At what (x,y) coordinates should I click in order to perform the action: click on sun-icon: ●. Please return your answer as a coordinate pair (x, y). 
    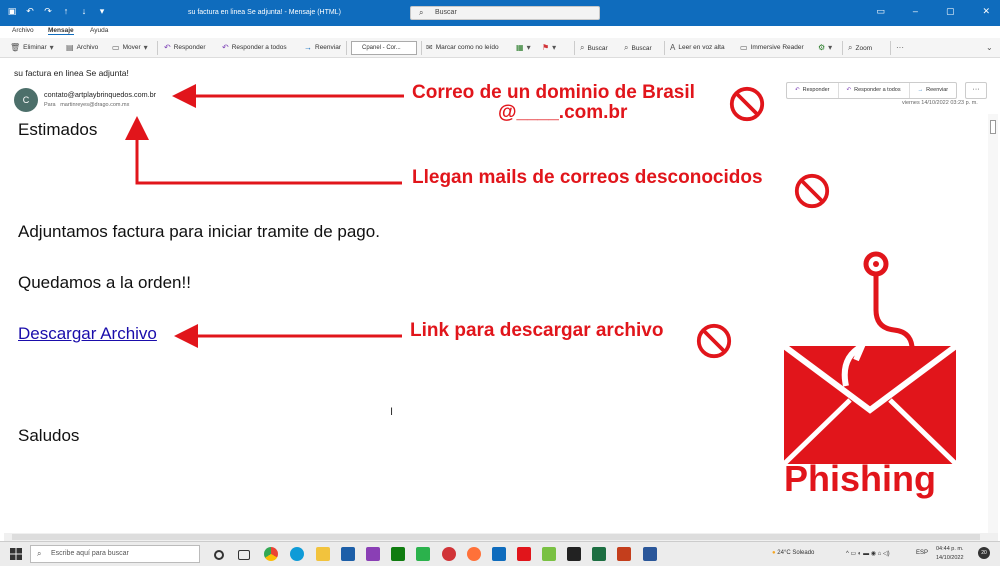
    Looking at the image, I should click on (774, 553).